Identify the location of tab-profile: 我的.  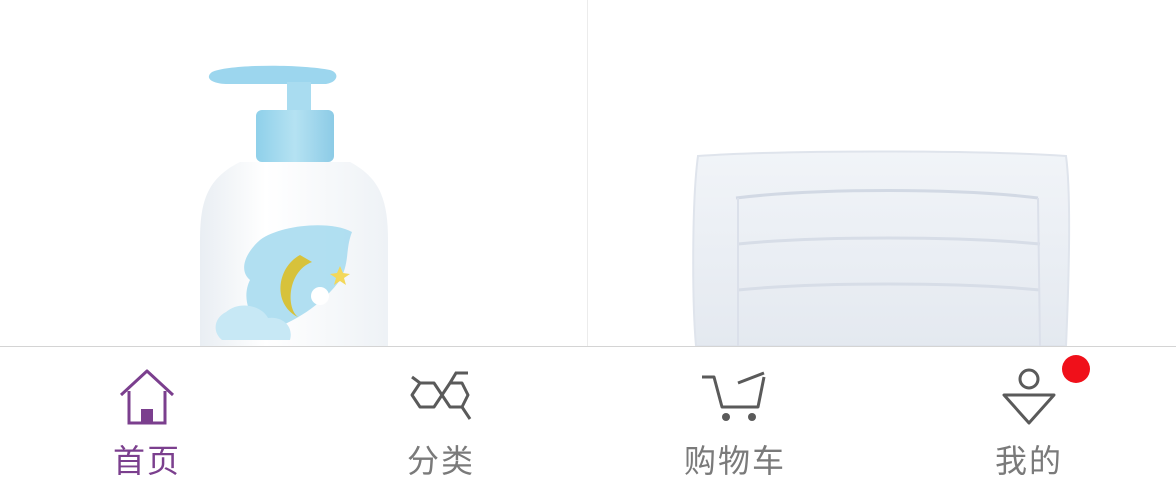
(1029, 425).